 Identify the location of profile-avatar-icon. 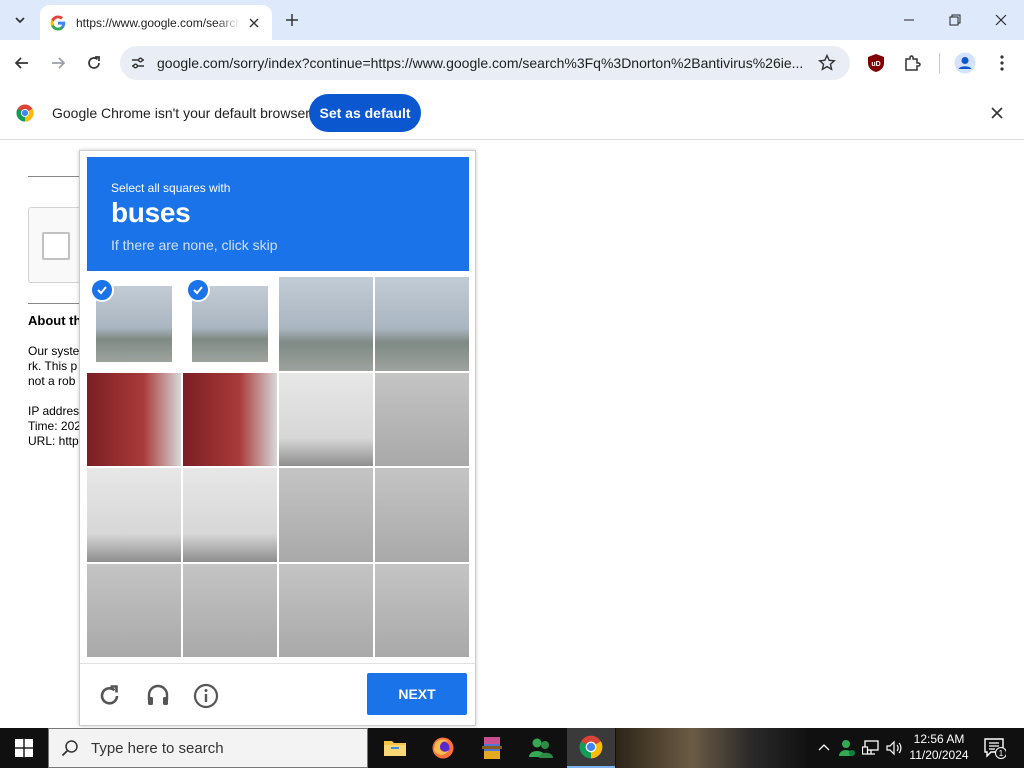
(965, 63).